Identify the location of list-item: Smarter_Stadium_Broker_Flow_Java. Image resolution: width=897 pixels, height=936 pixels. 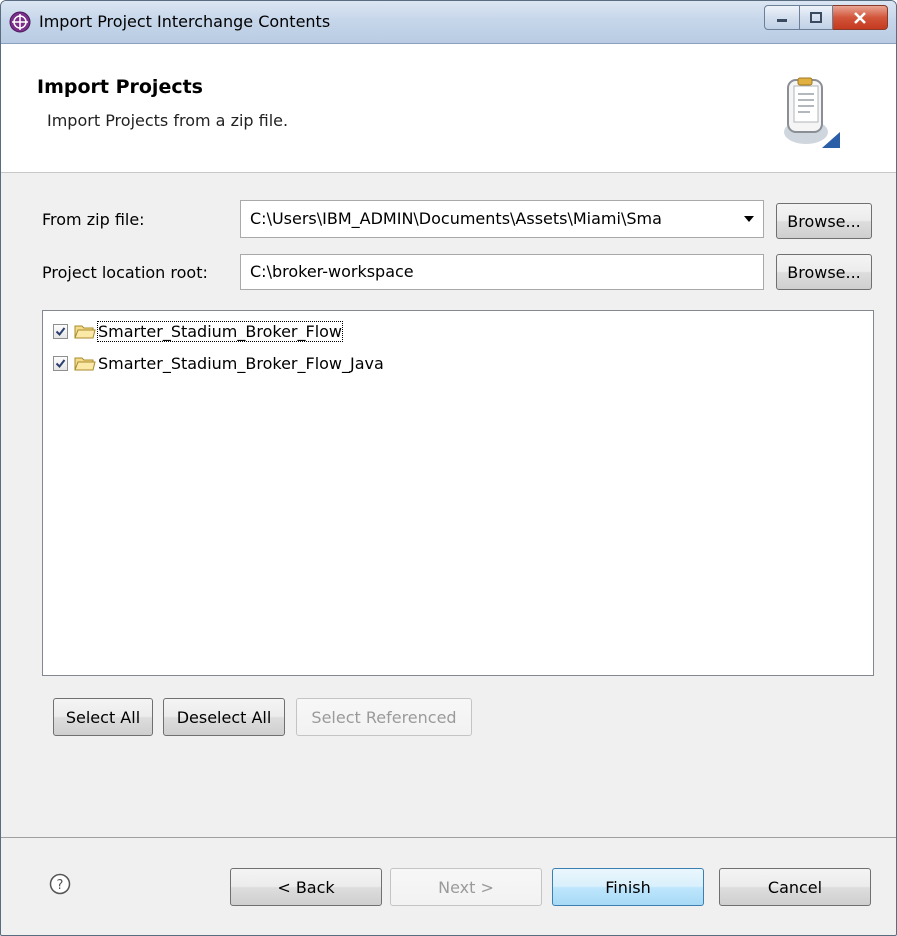
(218, 363).